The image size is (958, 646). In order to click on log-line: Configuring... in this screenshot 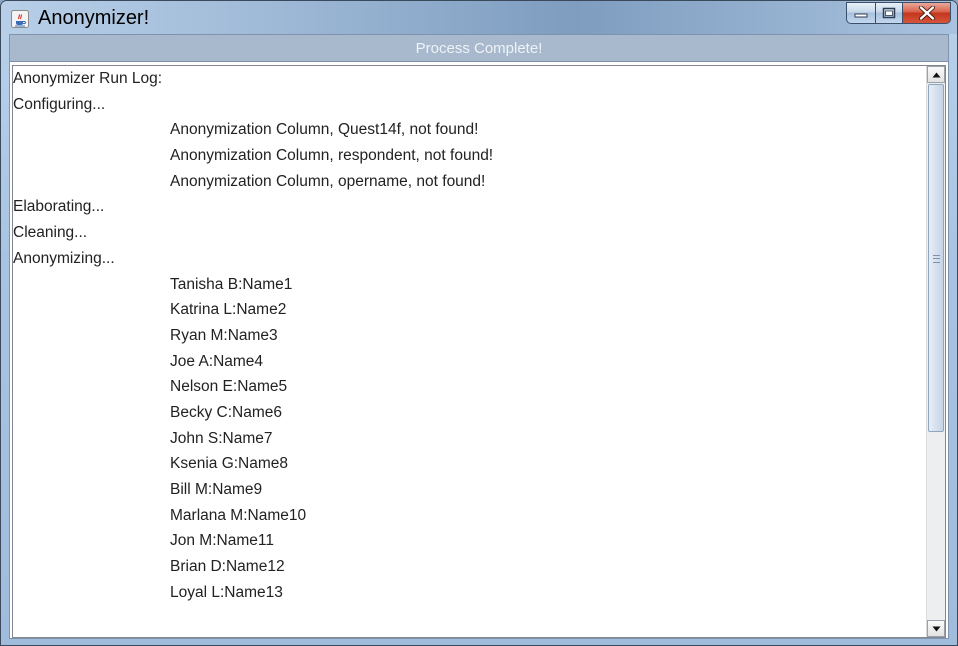, I will do `click(59, 104)`.